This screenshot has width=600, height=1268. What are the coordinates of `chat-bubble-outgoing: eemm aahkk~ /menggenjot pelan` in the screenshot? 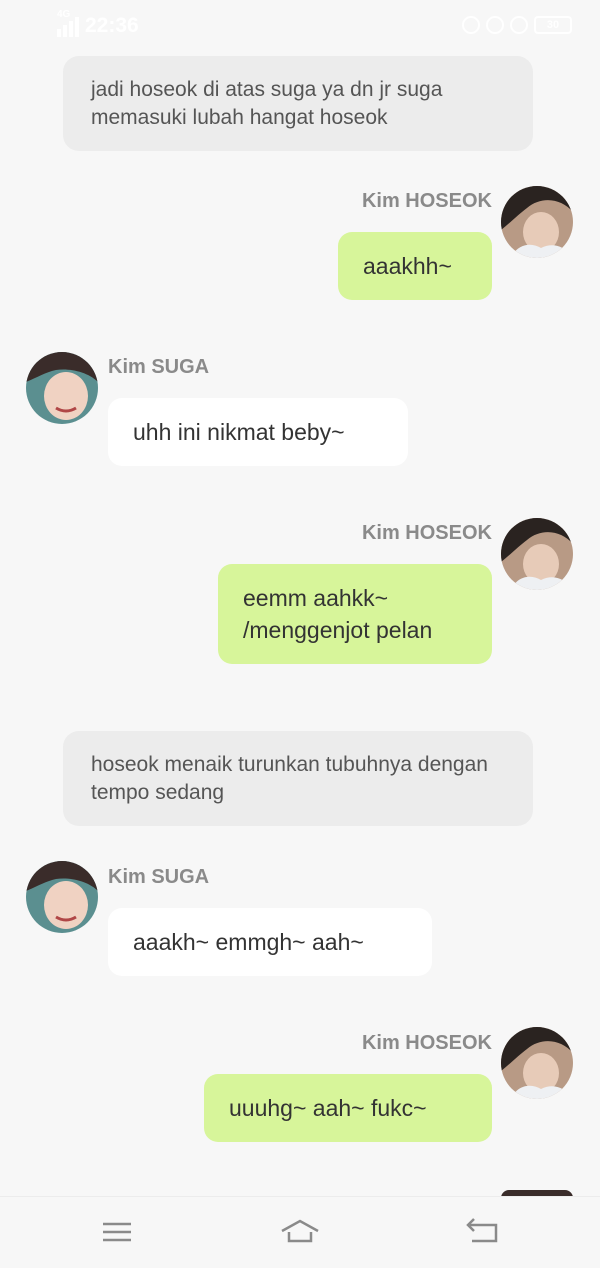 It's located at (355, 614).